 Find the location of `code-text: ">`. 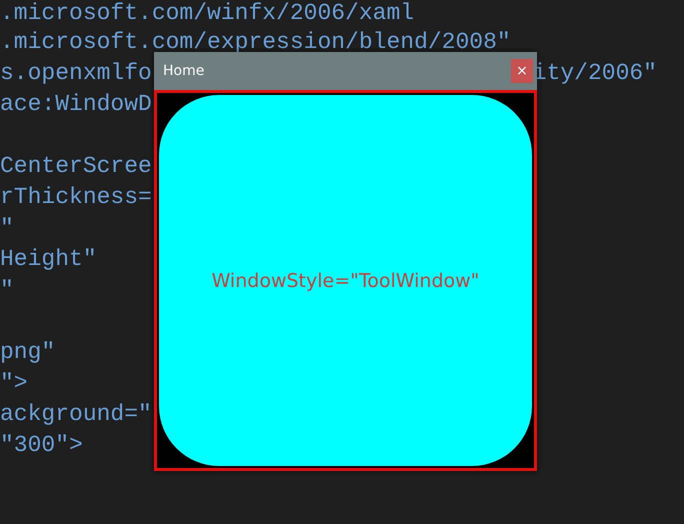

code-text: "> is located at coordinates (14, 383).